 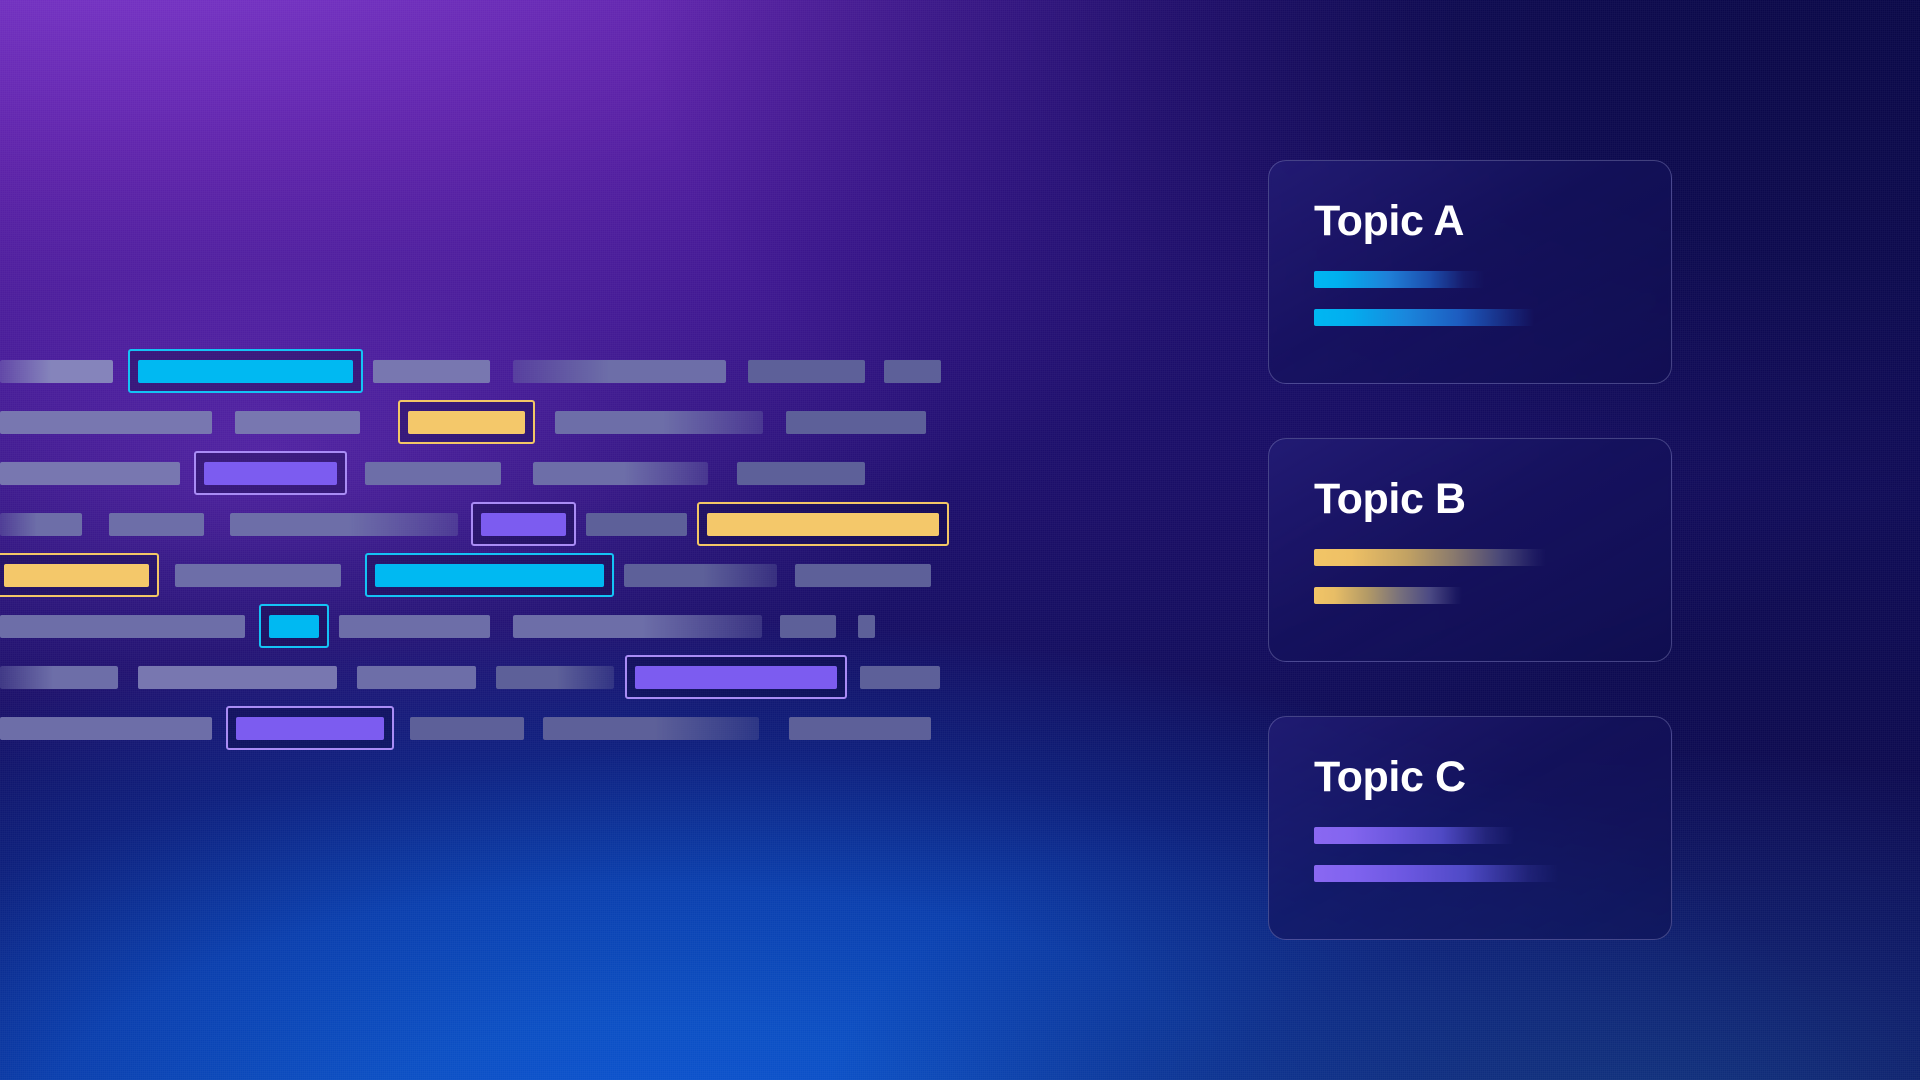 I want to click on topic-card: Topic A, so click(x=1470, y=272).